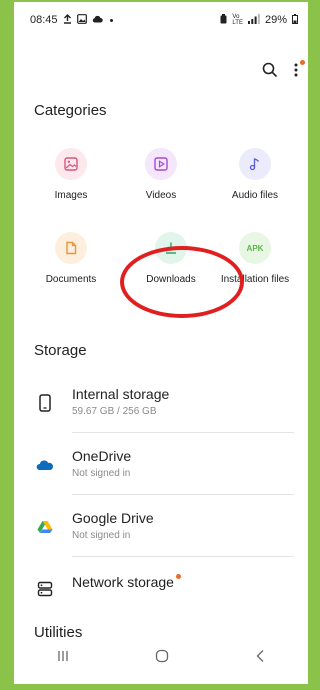 The width and height of the screenshot is (320, 690). Describe the element at coordinates (178, 576) in the screenshot. I see `new-badge-dot` at that location.